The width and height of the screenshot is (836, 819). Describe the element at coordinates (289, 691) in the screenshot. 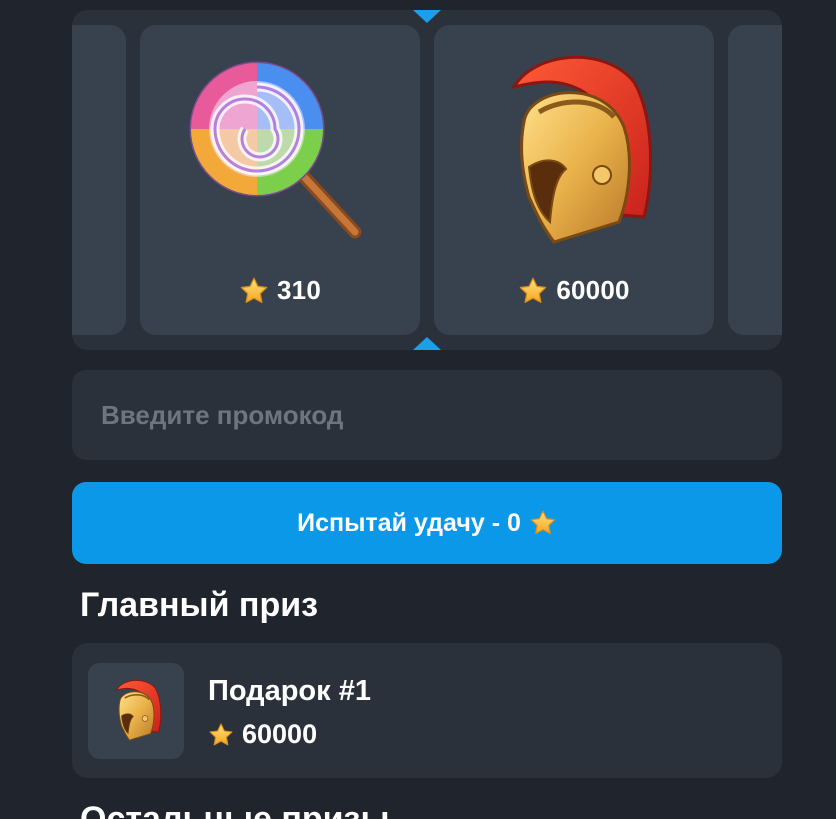

I see `prize-name: Подарок #1` at that location.